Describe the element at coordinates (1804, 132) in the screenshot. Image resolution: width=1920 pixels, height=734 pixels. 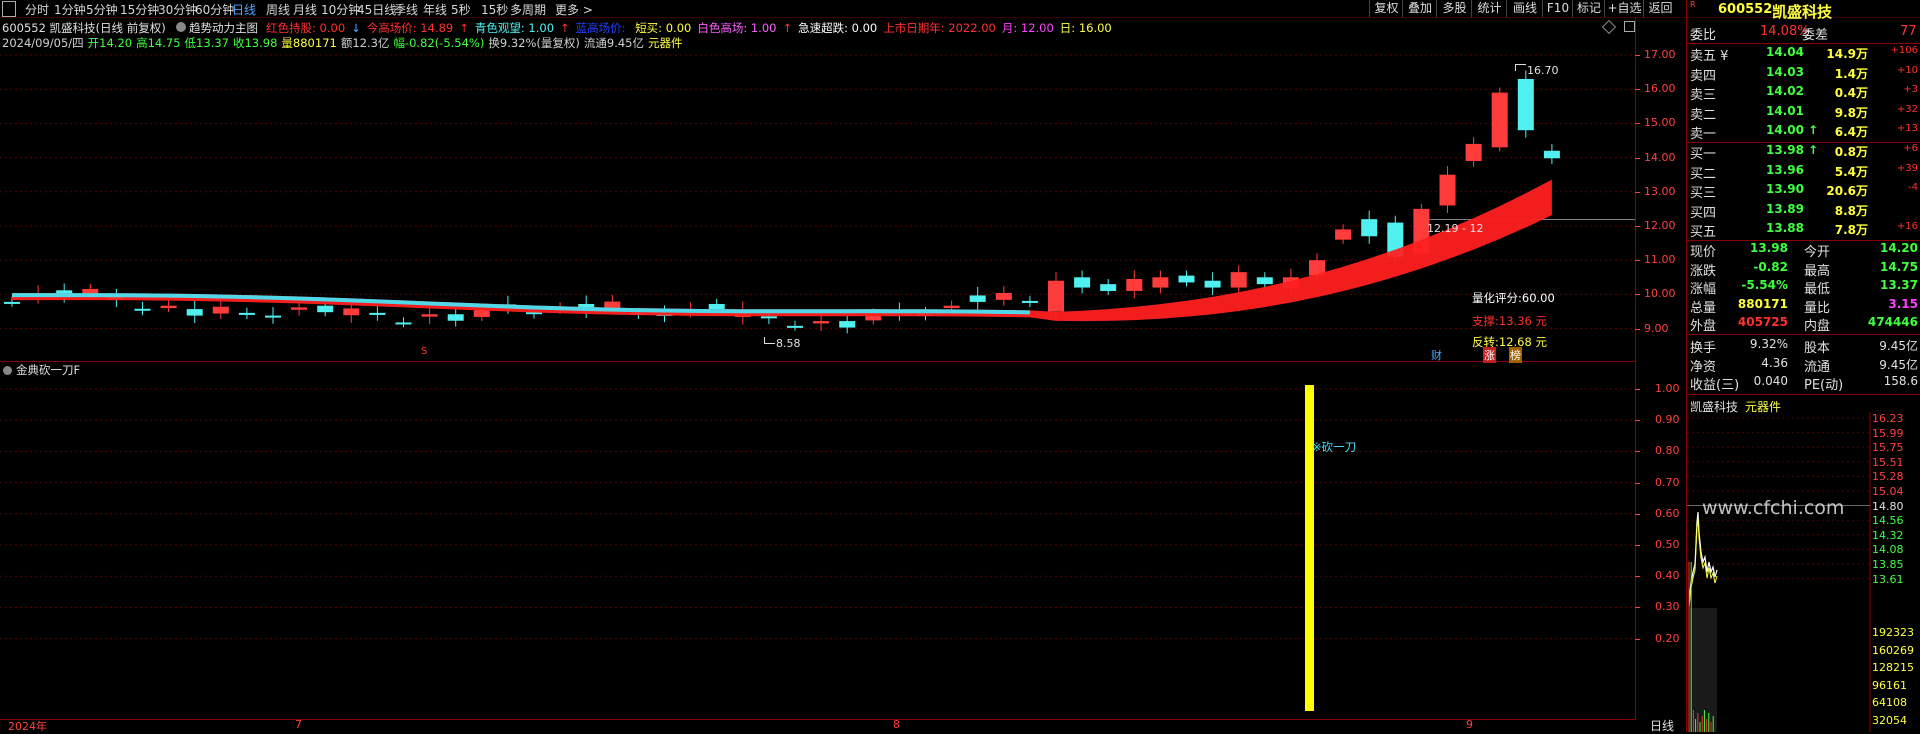
I see `asks-row-4: 卖一 14.00 ↑ 6.4万 +13` at that location.